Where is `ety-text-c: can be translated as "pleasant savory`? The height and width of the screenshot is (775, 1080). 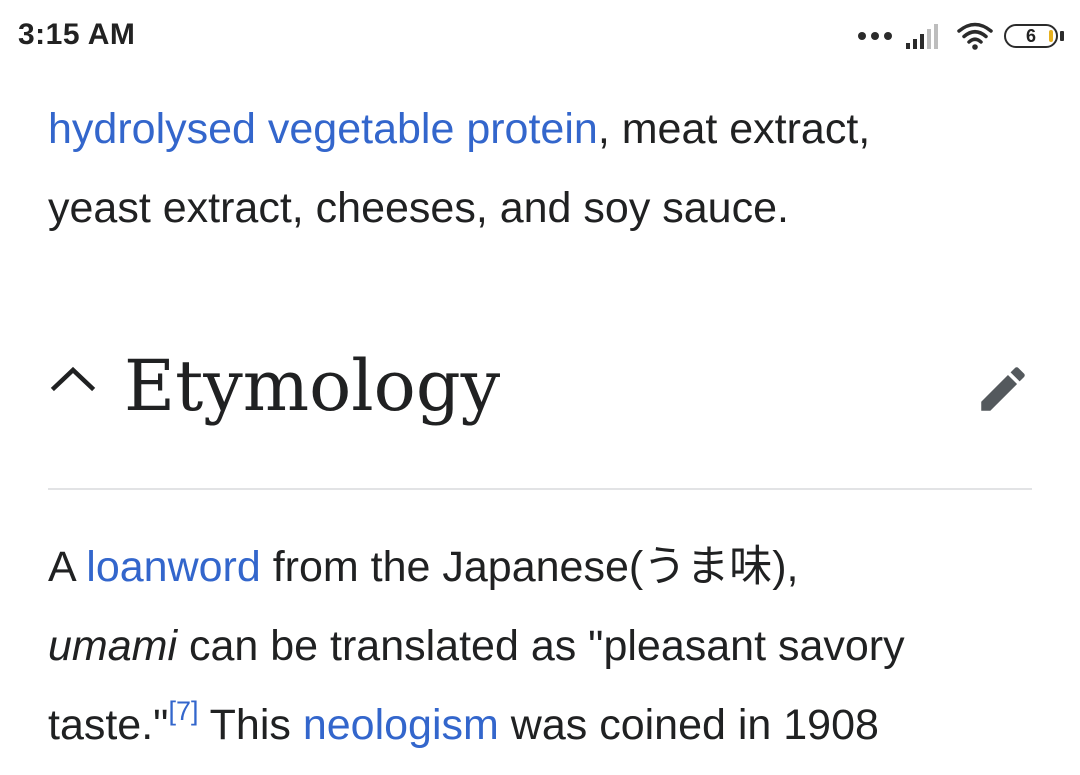
ety-text-c: can be translated as "pleasant savory is located at coordinates (541, 646).